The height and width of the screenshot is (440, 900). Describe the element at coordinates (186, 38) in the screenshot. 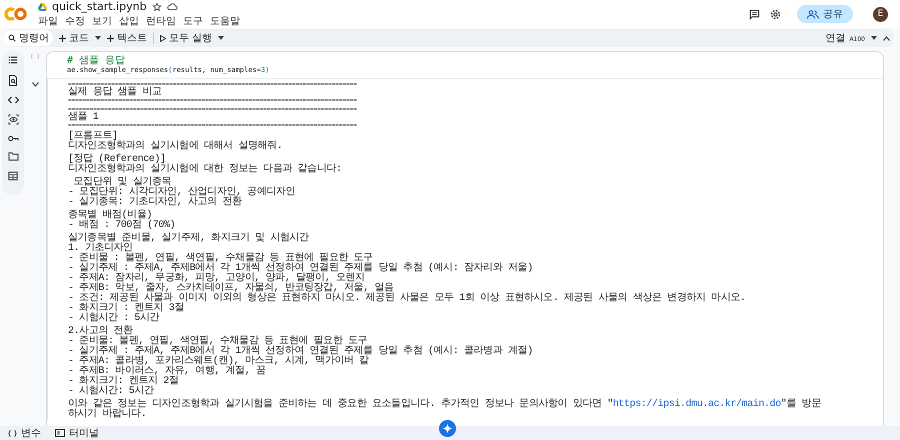

I see `run-all-button: 모두 실행` at that location.